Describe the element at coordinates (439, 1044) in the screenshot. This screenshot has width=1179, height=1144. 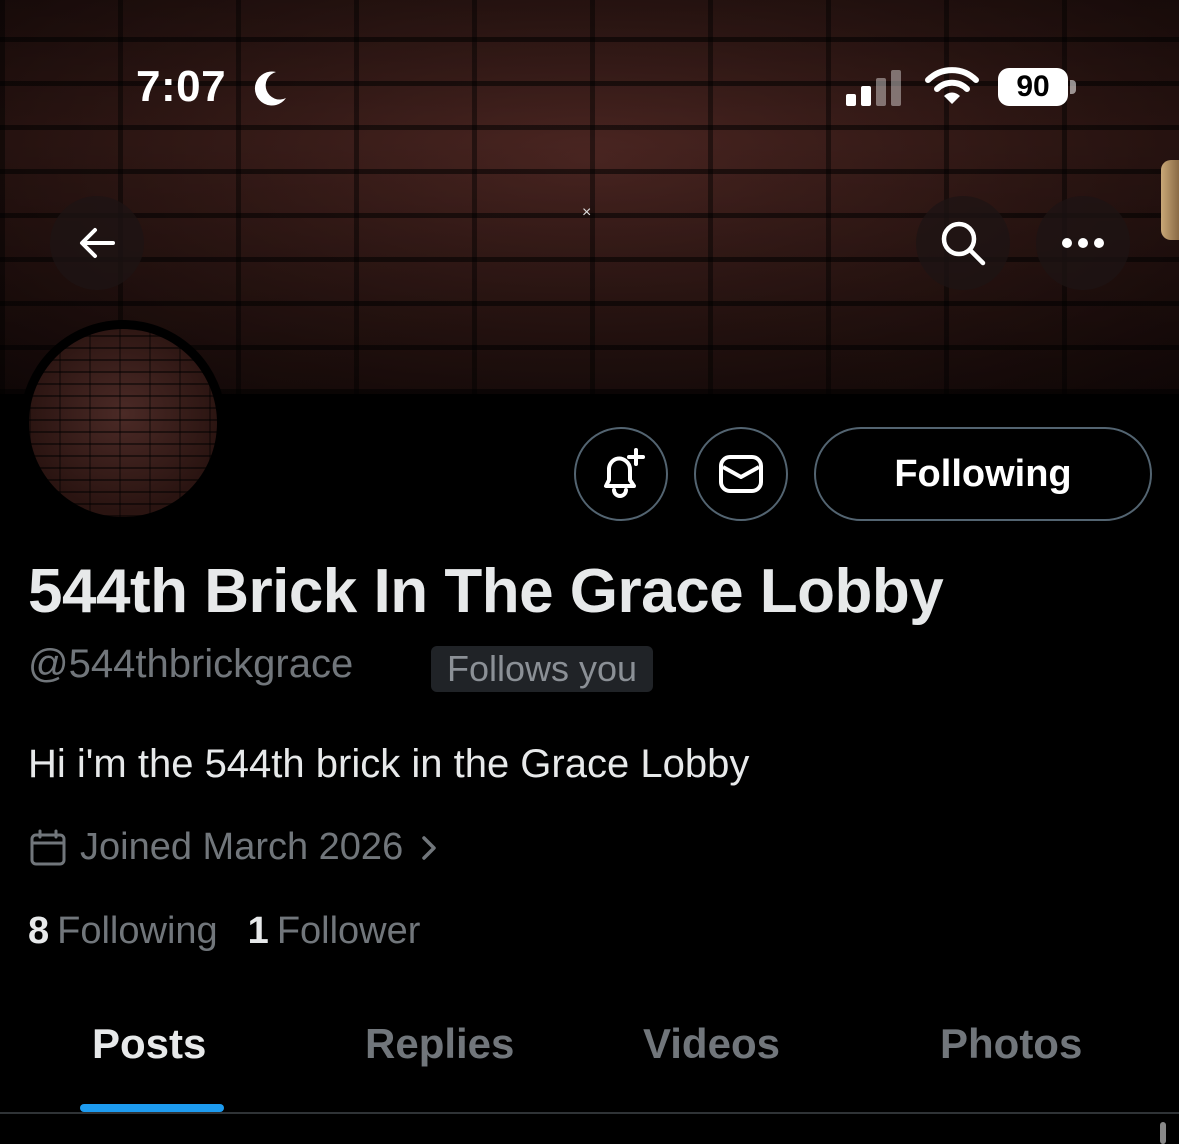
I see `tab-replies: Replies` at that location.